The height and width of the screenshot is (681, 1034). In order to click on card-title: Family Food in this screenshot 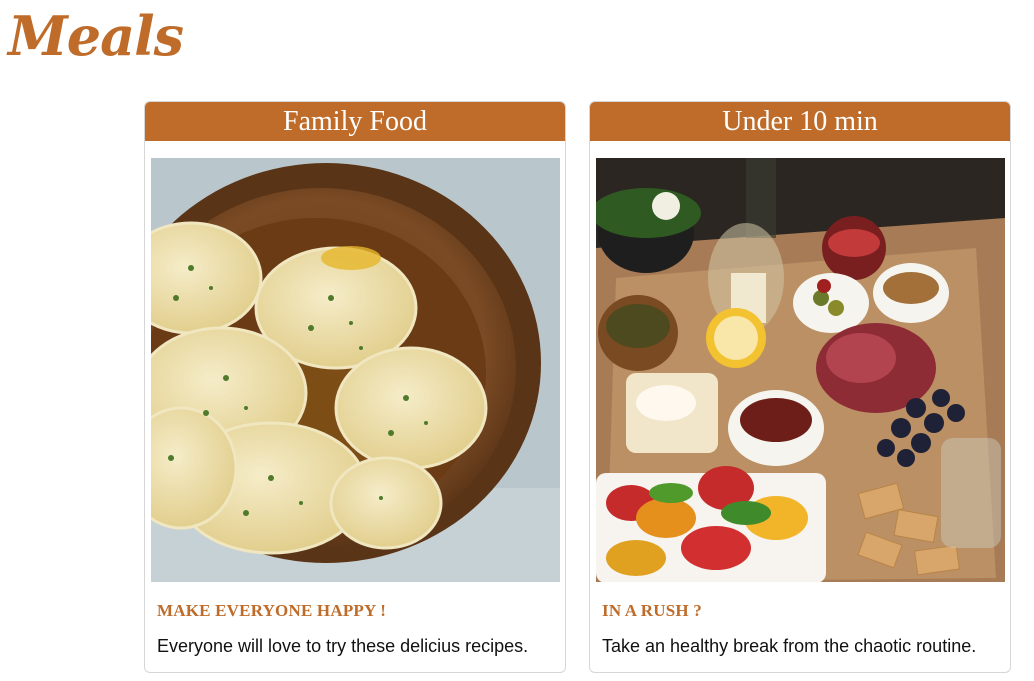, I will do `click(355, 121)`.